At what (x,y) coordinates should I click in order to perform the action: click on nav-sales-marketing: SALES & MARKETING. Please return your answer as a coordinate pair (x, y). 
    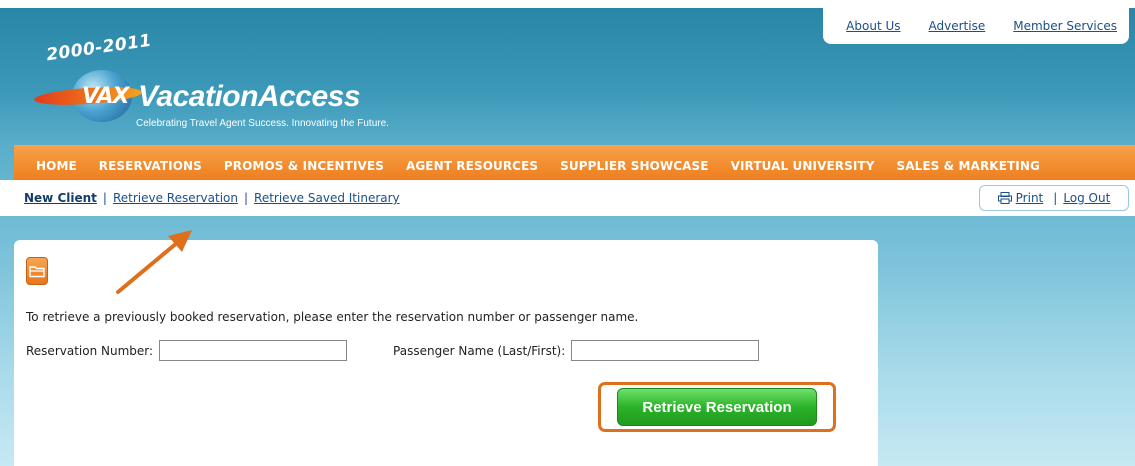
    Looking at the image, I should click on (967, 166).